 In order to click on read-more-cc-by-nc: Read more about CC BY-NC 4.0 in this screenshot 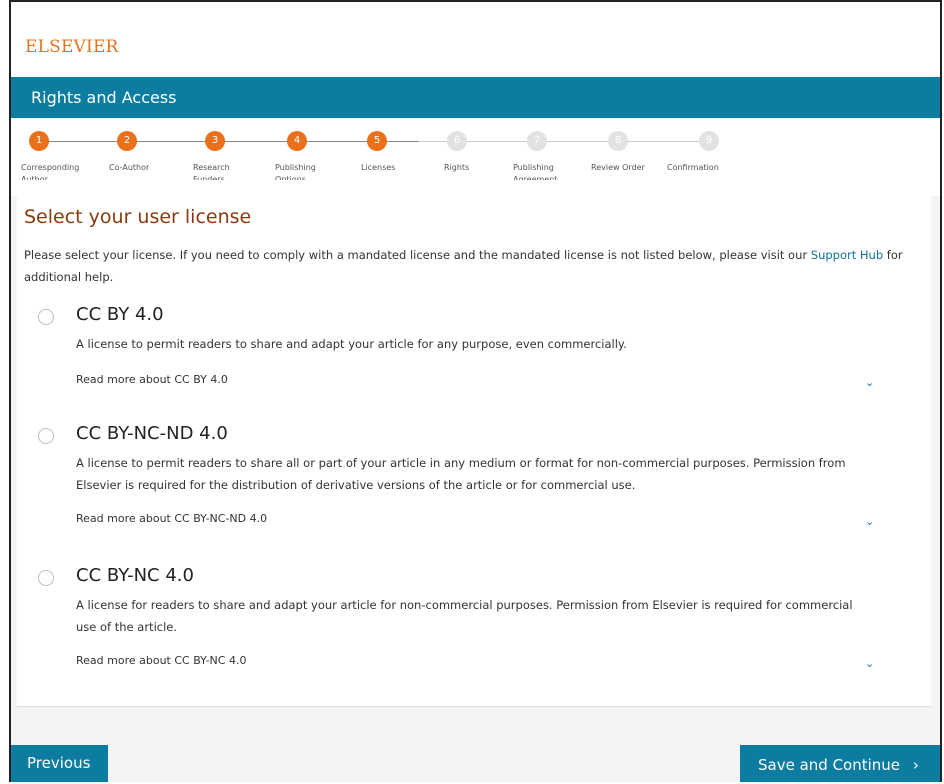, I will do `click(161, 660)`.